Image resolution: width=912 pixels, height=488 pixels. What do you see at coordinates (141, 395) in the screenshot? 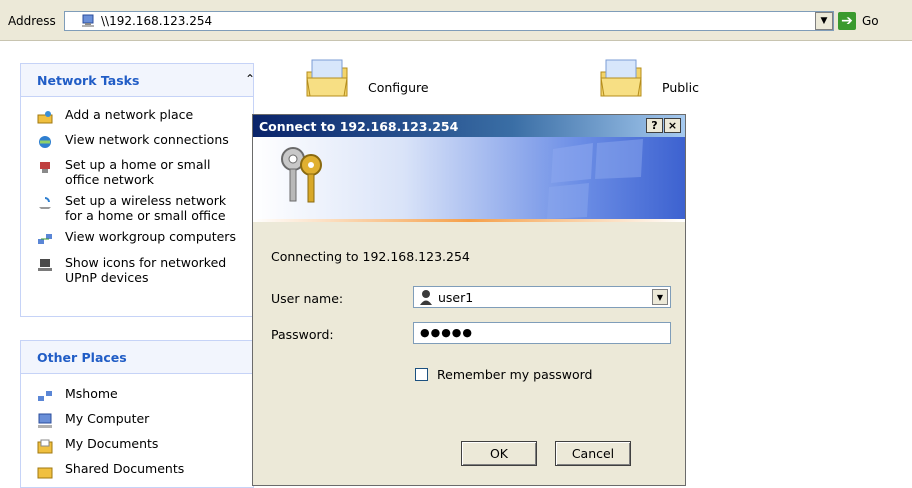
I see `place-mshome: Mshome` at bounding box center [141, 395].